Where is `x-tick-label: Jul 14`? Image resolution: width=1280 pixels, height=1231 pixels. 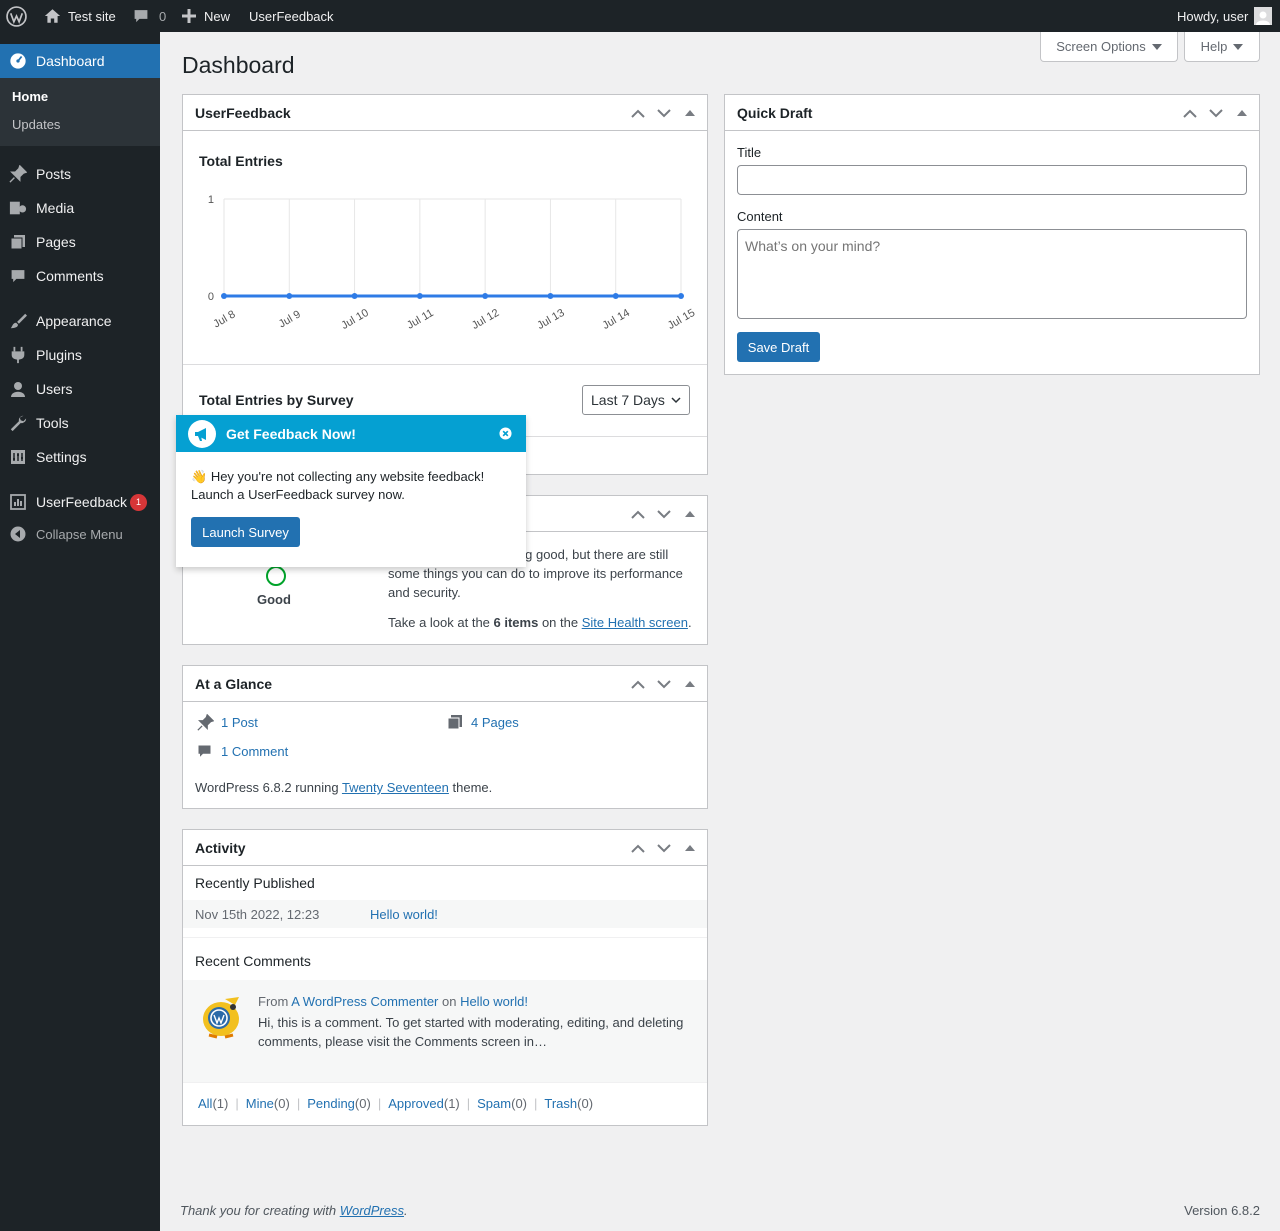
x-tick-label: Jul 14 is located at coordinates (616, 319).